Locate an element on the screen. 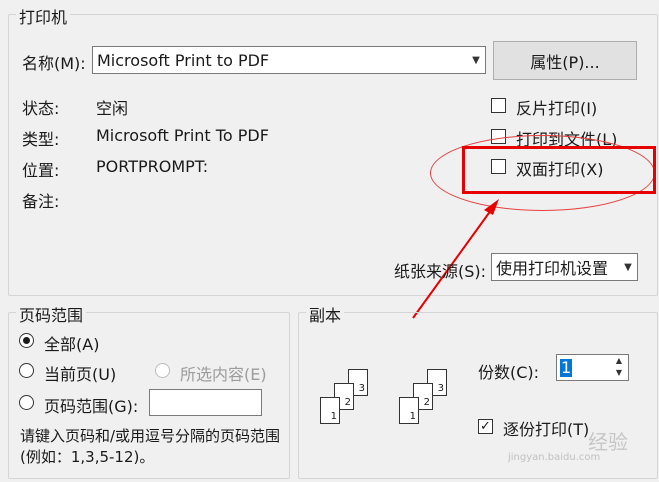 Image resolution: width=659 pixels, height=482 pixels. page-range-input is located at coordinates (205, 402).